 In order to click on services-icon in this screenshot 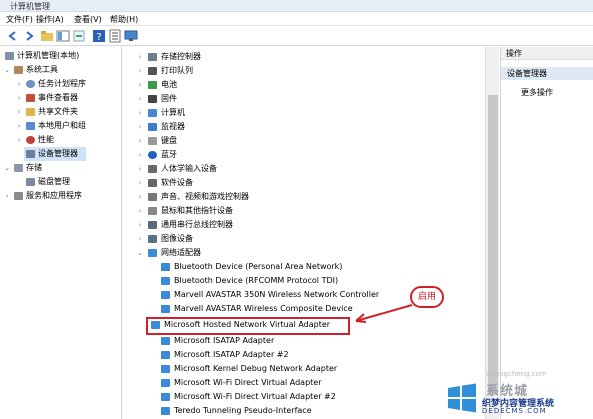, I will do `click(18, 196)`.